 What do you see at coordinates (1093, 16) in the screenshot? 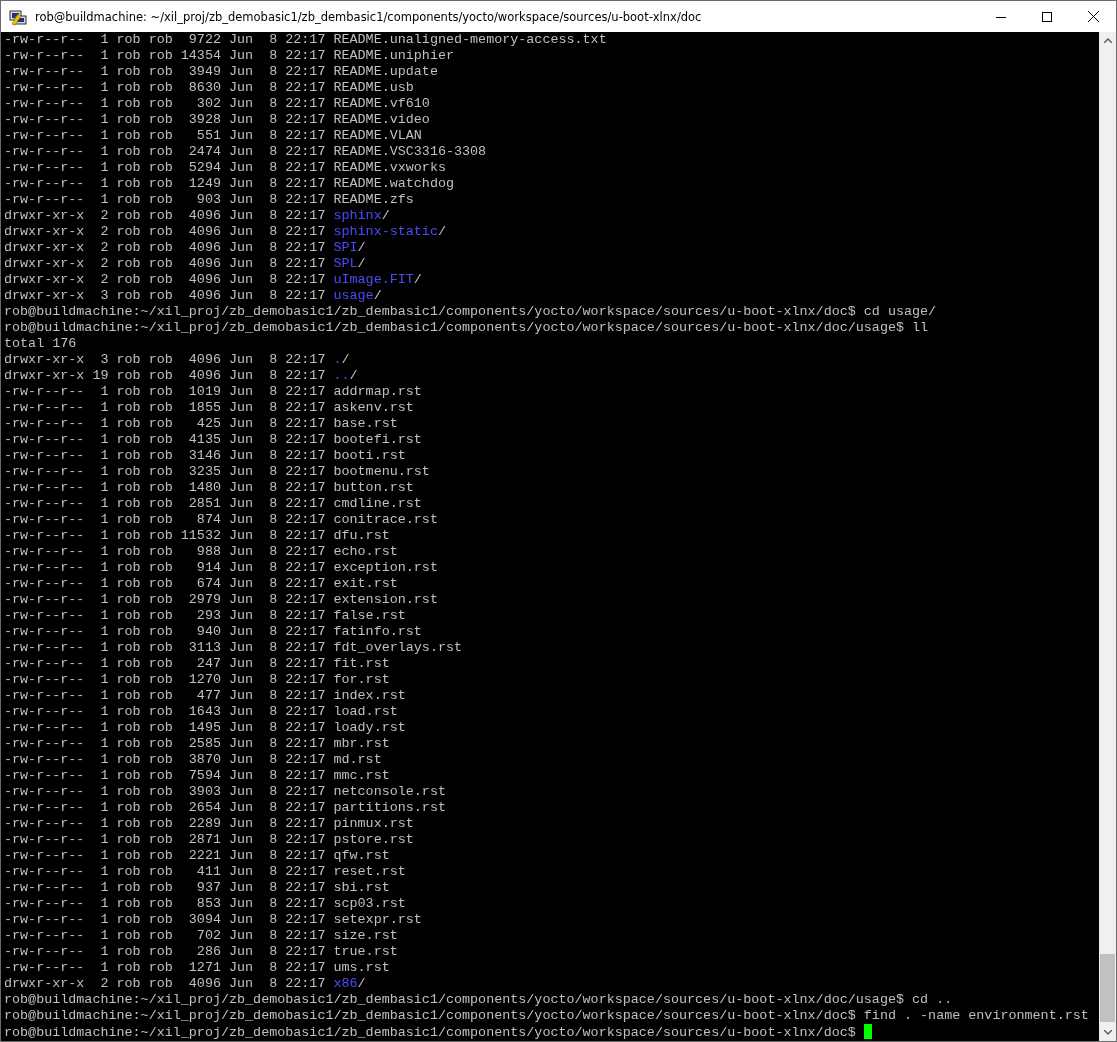
I see `close-icon` at bounding box center [1093, 16].